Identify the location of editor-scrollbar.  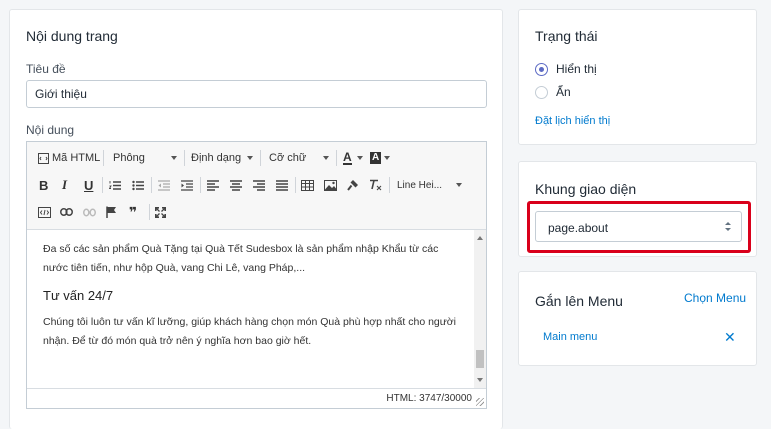
(480, 309).